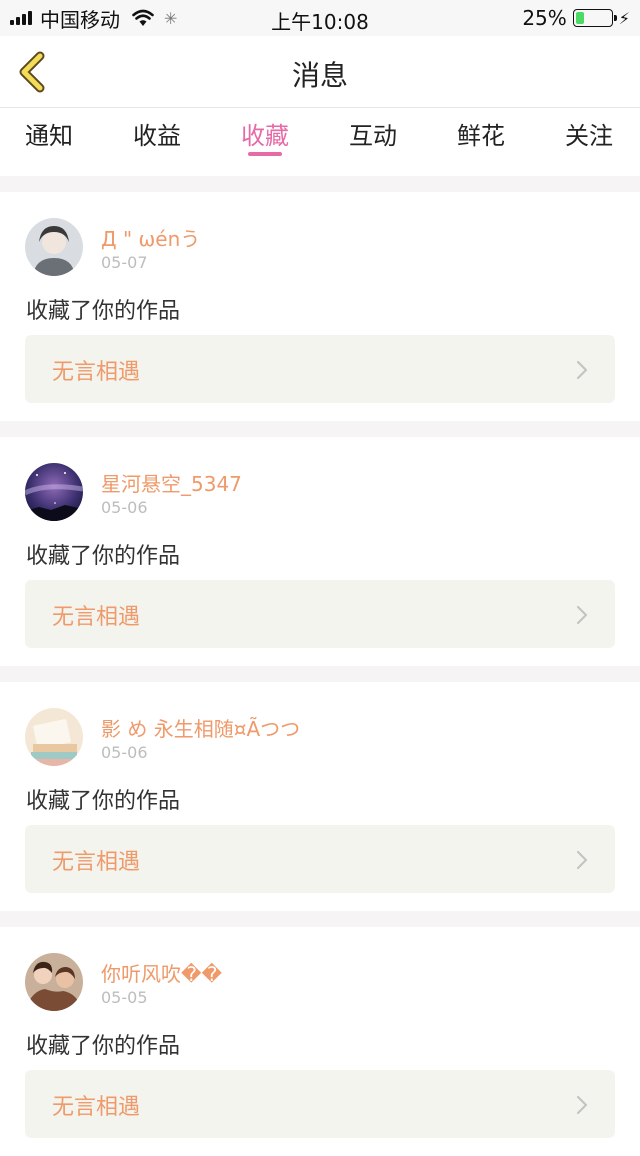 This screenshot has height=1156, width=640. What do you see at coordinates (580, 18) in the screenshot?
I see `battery-fill` at bounding box center [580, 18].